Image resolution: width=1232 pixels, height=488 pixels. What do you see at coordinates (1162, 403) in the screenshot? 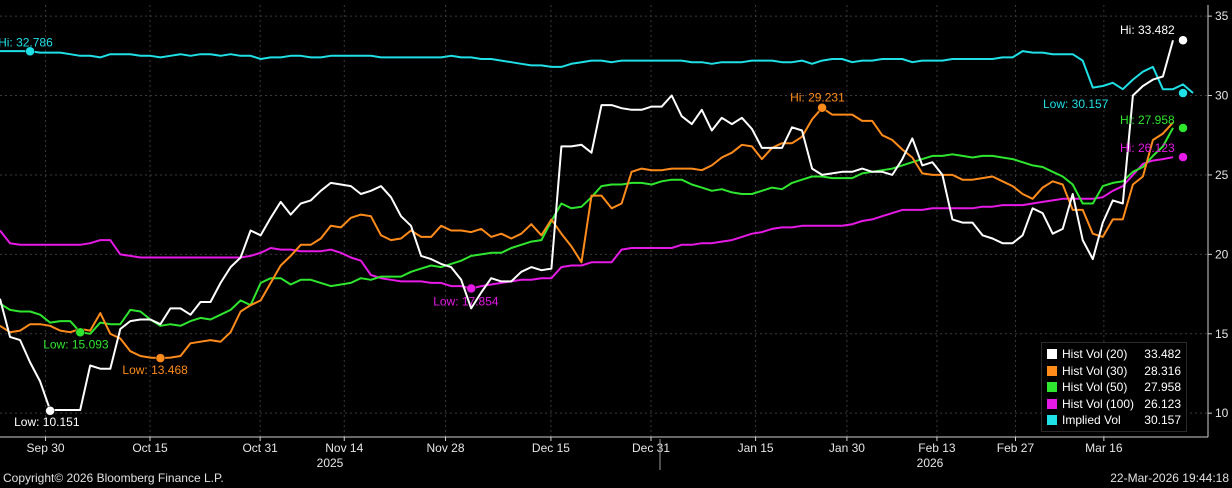
I see `legend-series-value: 26.123` at bounding box center [1162, 403].